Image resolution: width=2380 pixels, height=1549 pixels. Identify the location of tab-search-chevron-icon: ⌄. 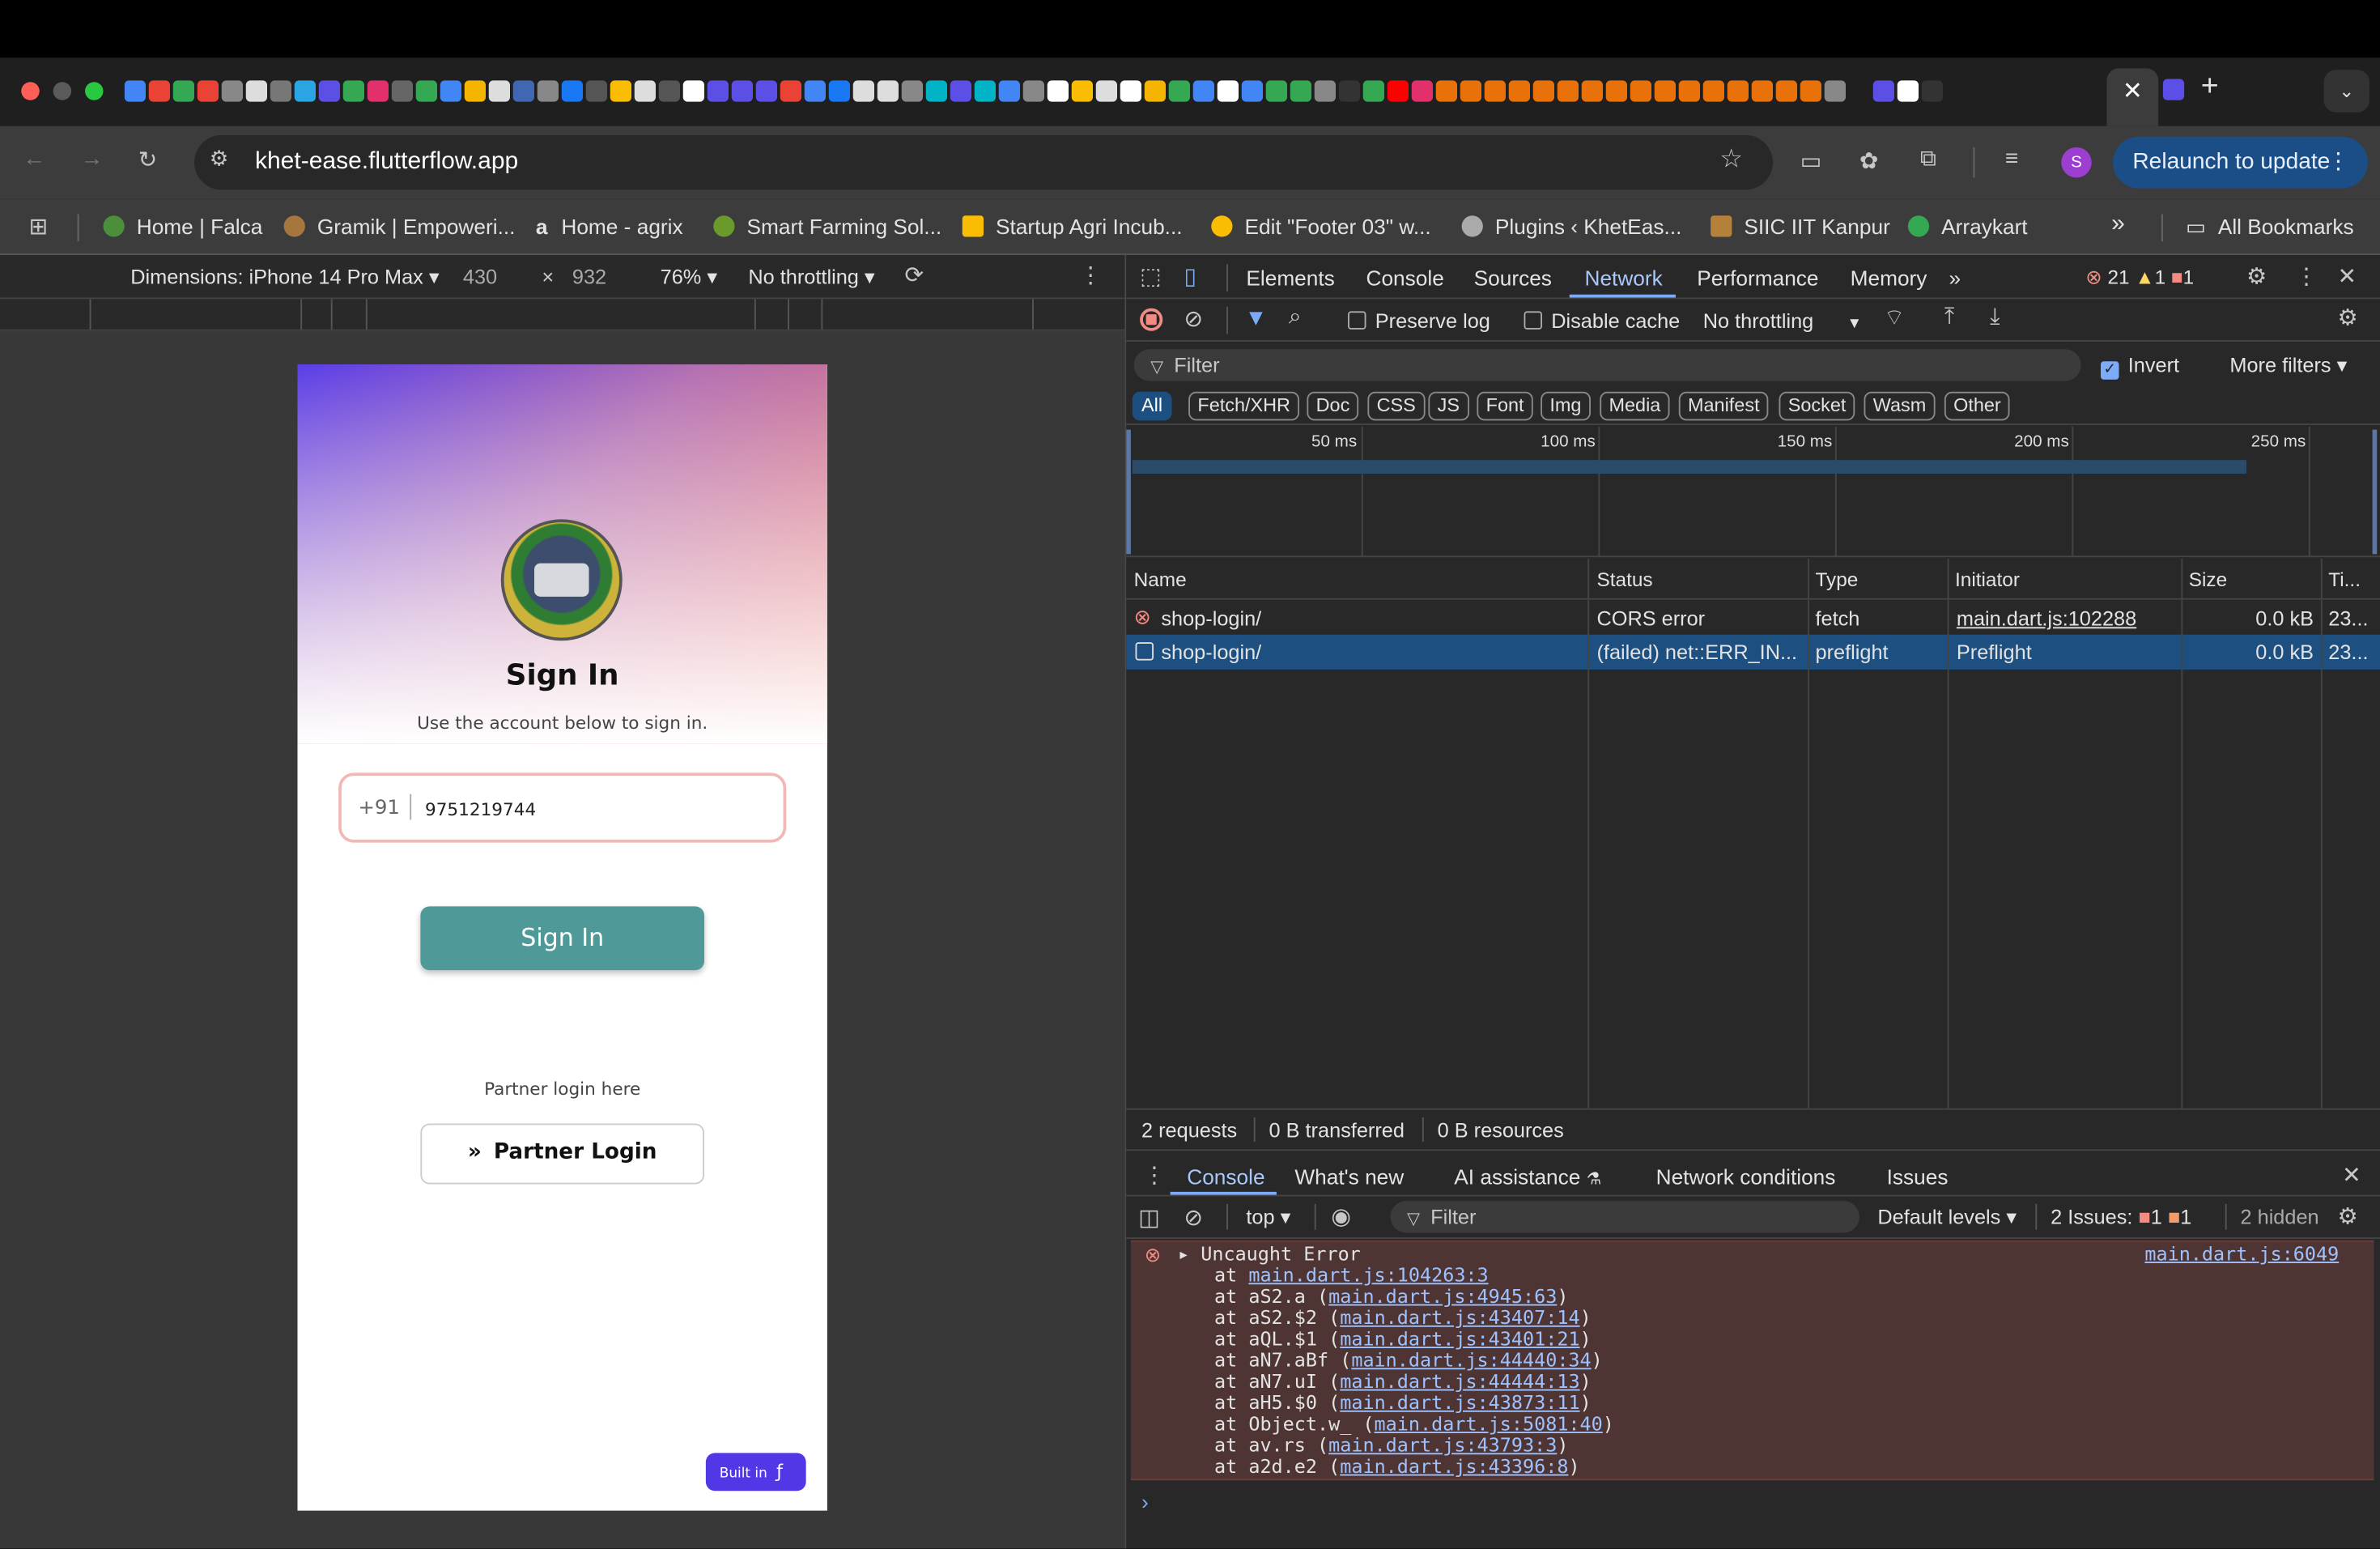
(2346, 91).